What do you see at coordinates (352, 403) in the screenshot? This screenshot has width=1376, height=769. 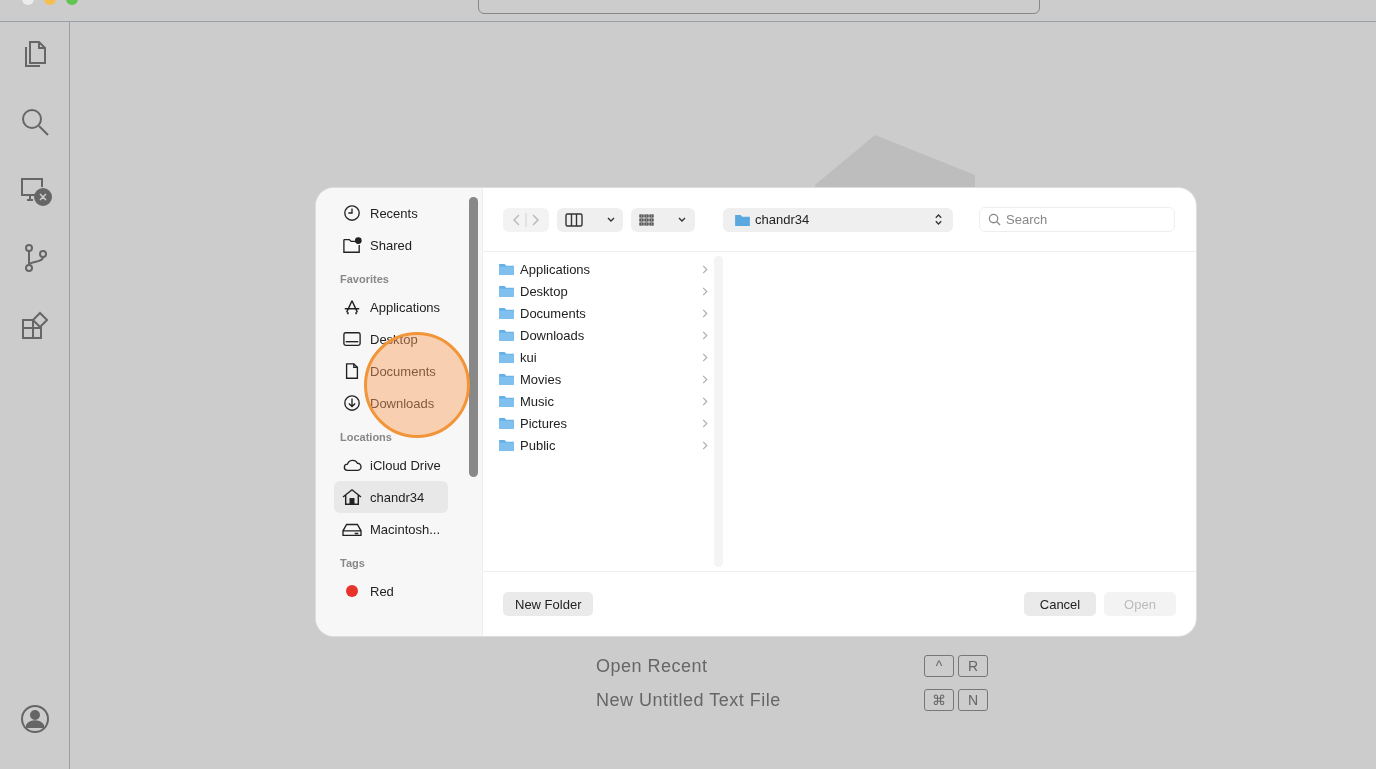 I see `download-icon` at bounding box center [352, 403].